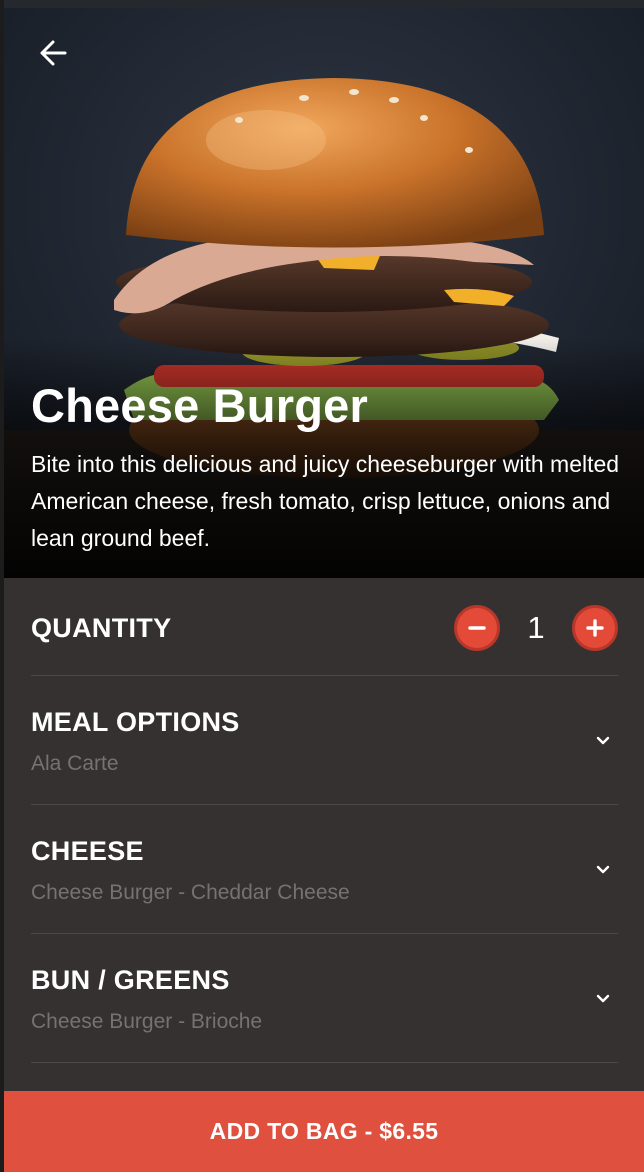 The width and height of the screenshot is (644, 1172). I want to click on increment-button, so click(595, 628).